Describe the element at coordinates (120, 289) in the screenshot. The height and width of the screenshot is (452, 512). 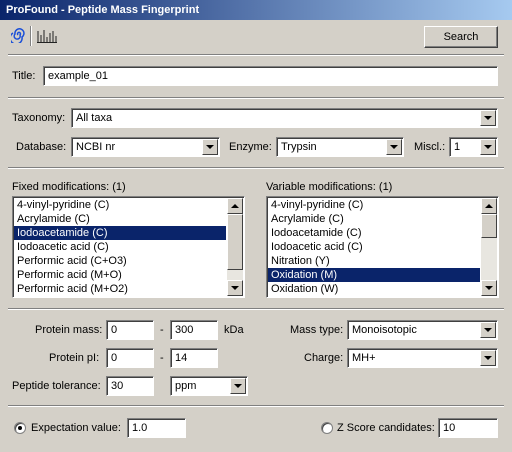
I see `list-item: Performic acid (M+O2)` at that location.